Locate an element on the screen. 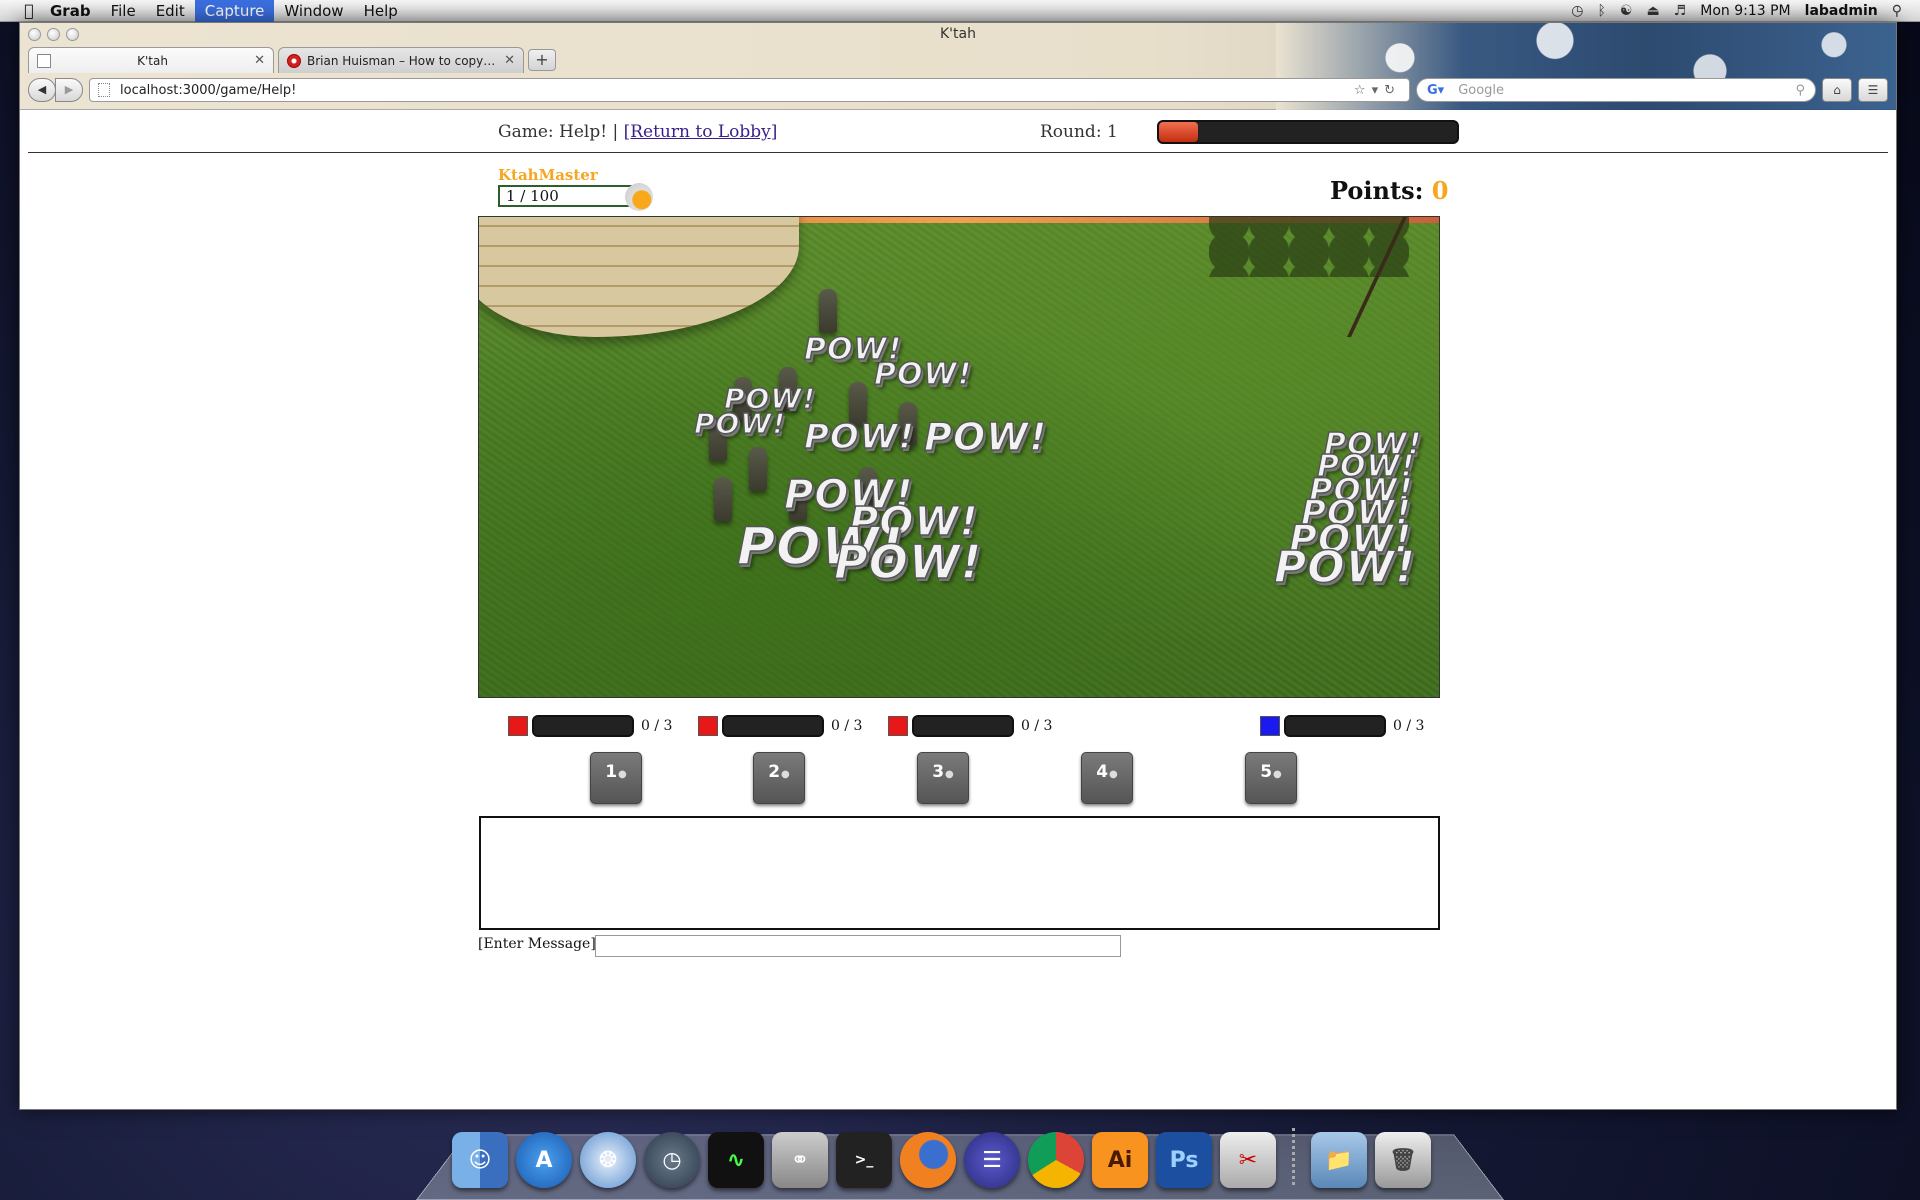  eclipse-icon: ☰ is located at coordinates (992, 1160).